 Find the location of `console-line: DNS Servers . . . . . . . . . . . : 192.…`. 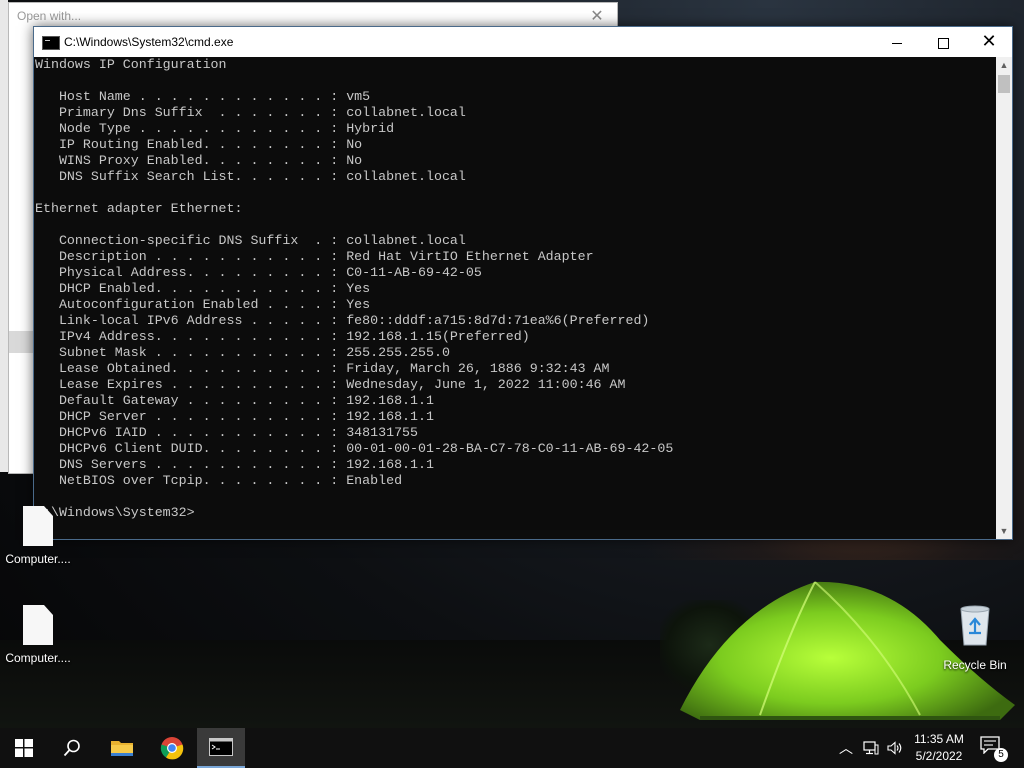

console-line: DNS Servers . . . . . . . . . . . : 192.… is located at coordinates (234, 464).